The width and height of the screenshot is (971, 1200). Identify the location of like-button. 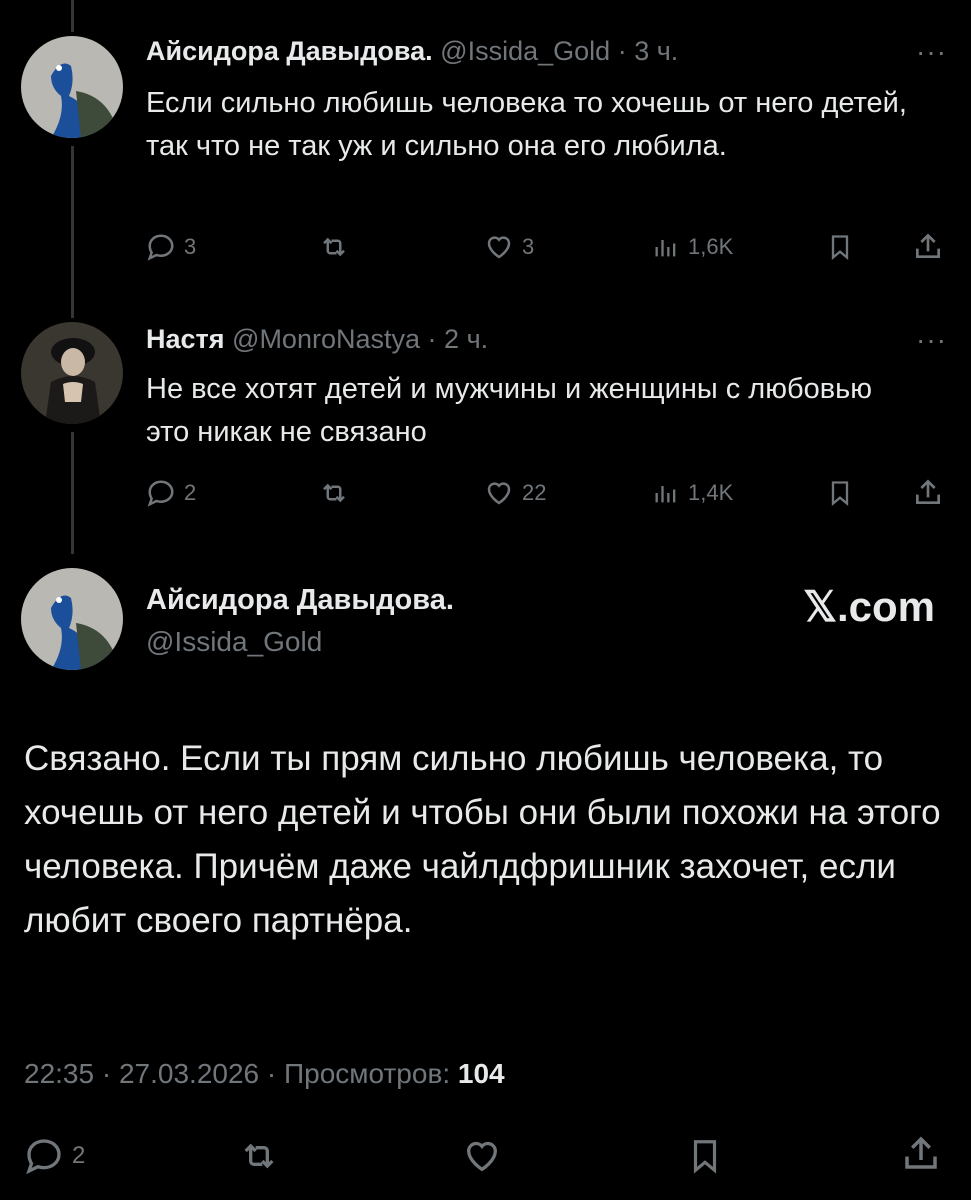
(482, 1156).